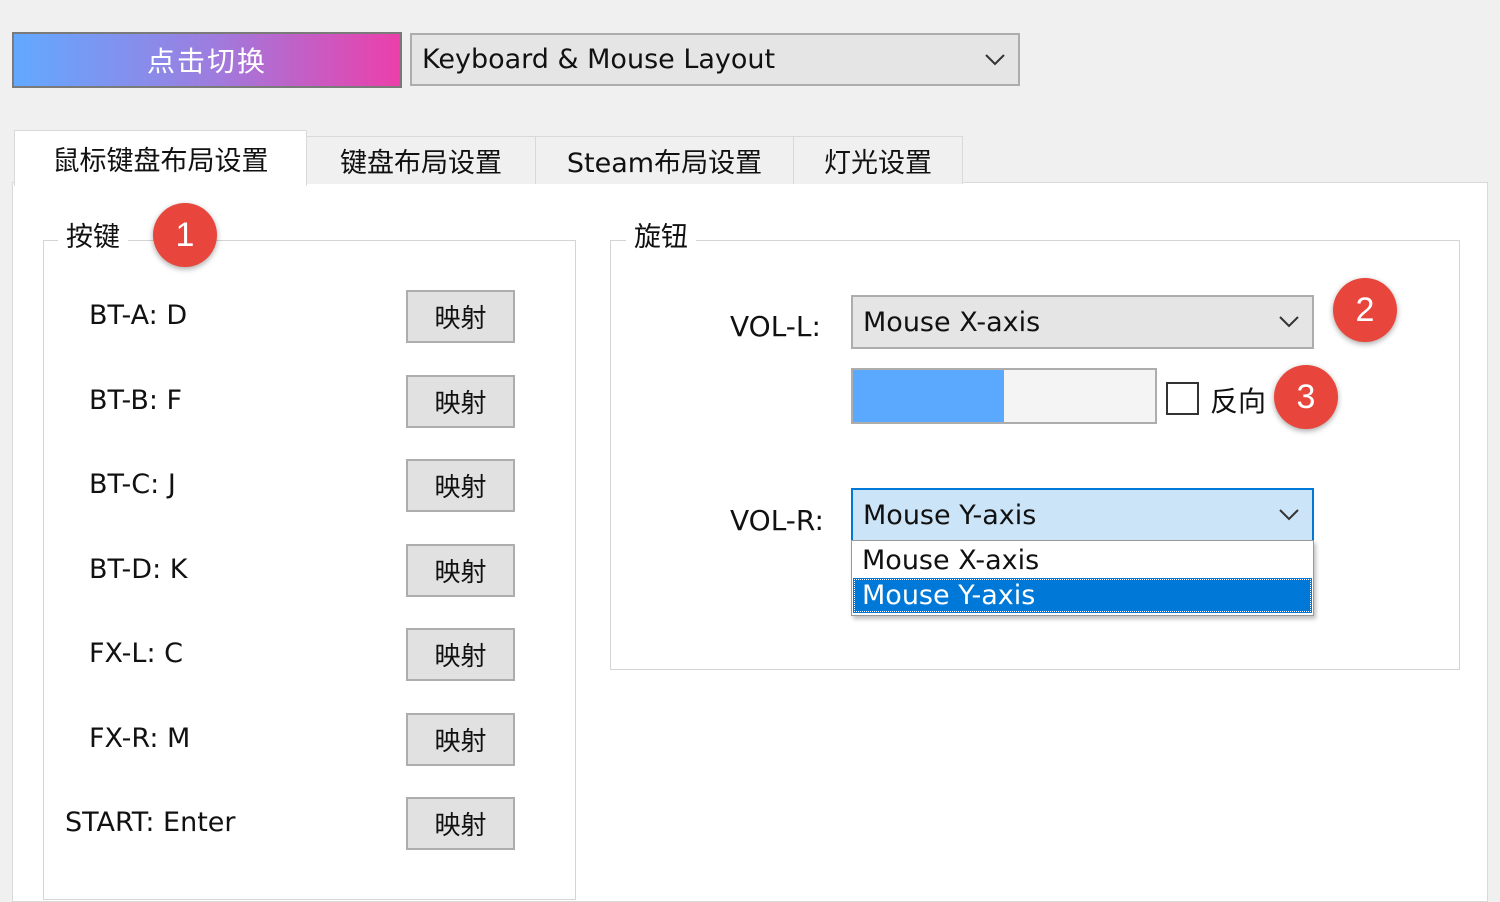 This screenshot has height=902, width=1500. What do you see at coordinates (599, 59) in the screenshot?
I see `layout-select-value: Keyboard & Mouse Layout` at bounding box center [599, 59].